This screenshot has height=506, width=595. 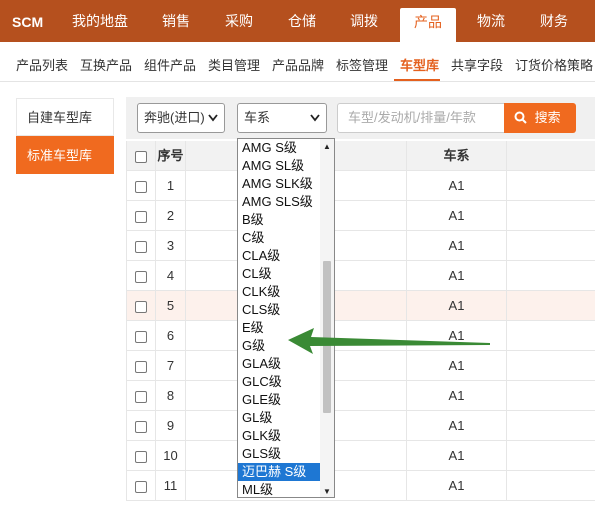 I want to click on row-no: 6, so click(x=171, y=336).